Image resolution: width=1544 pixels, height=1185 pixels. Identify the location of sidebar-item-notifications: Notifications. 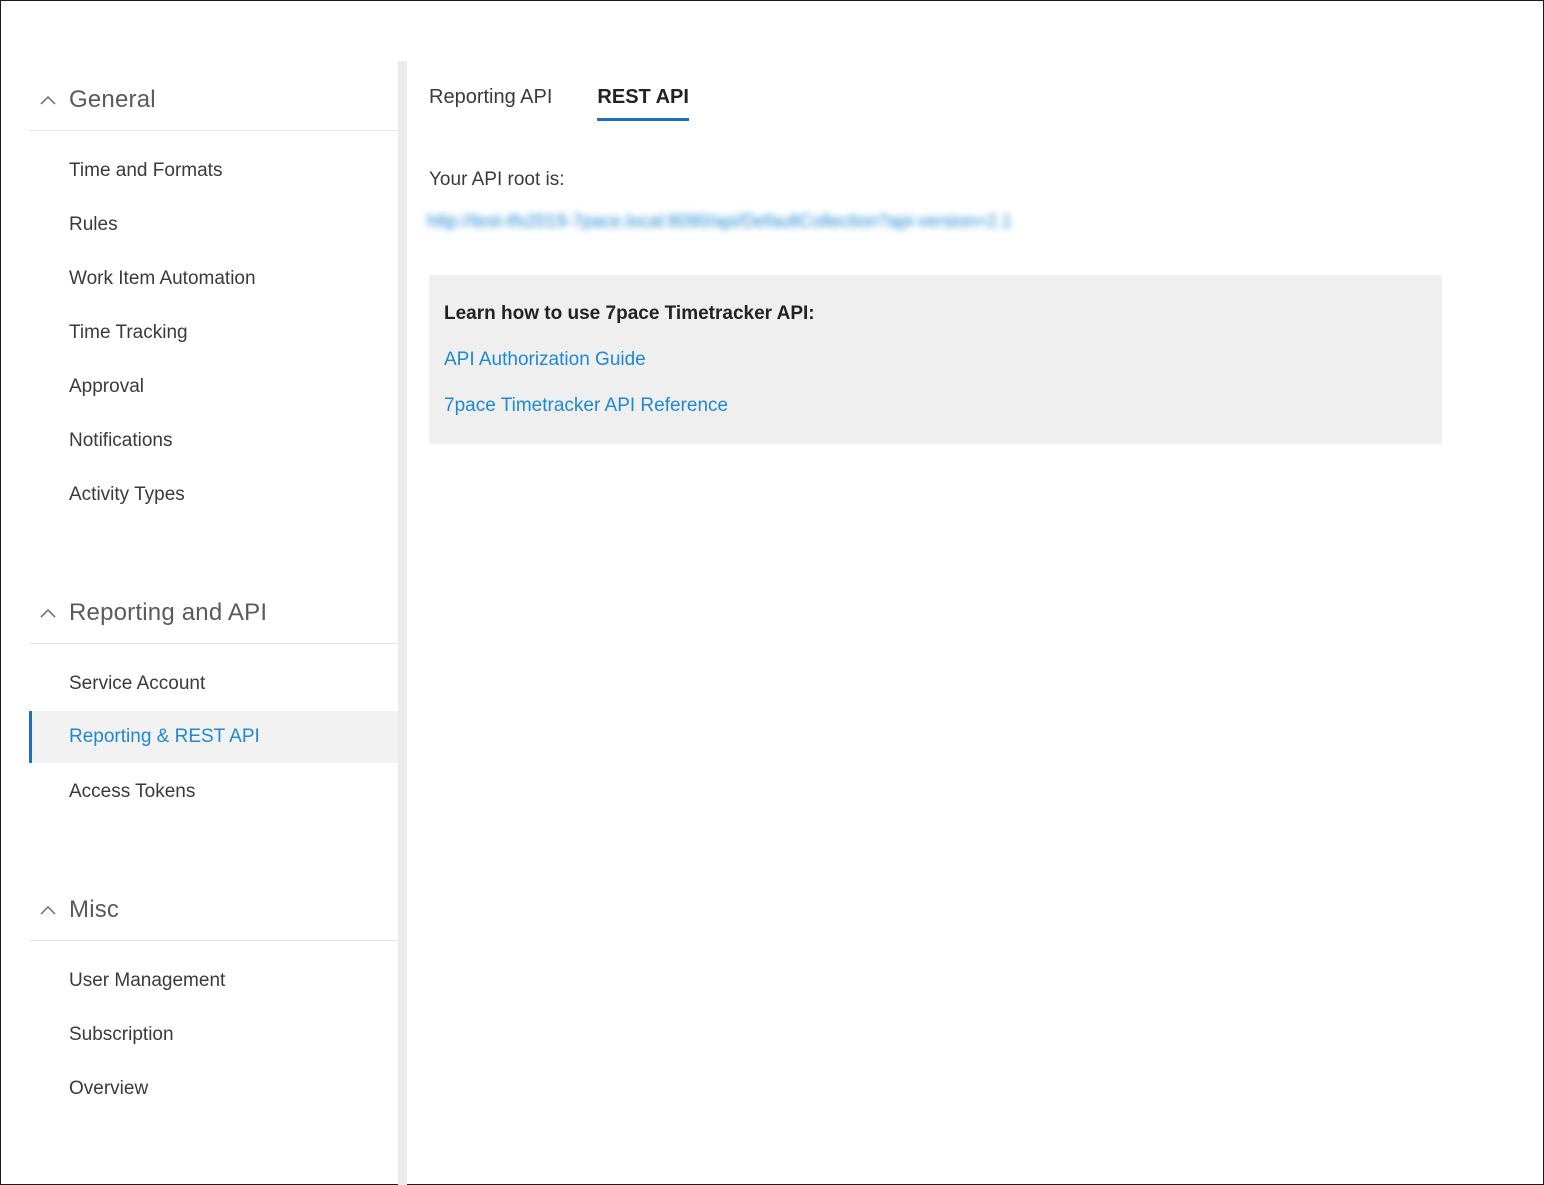
(213, 441).